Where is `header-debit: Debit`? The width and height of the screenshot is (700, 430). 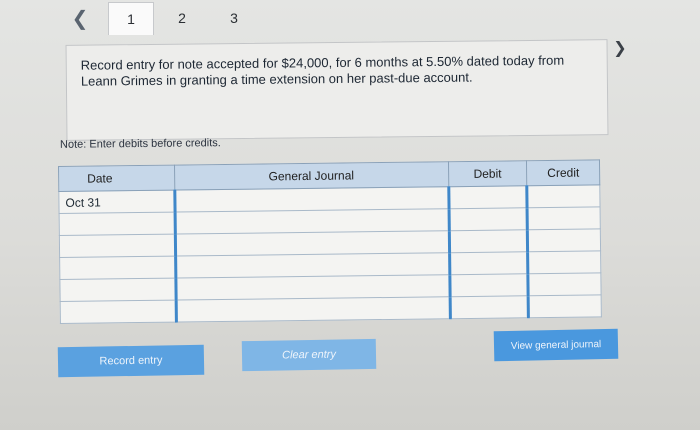
header-debit: Debit is located at coordinates (487, 173).